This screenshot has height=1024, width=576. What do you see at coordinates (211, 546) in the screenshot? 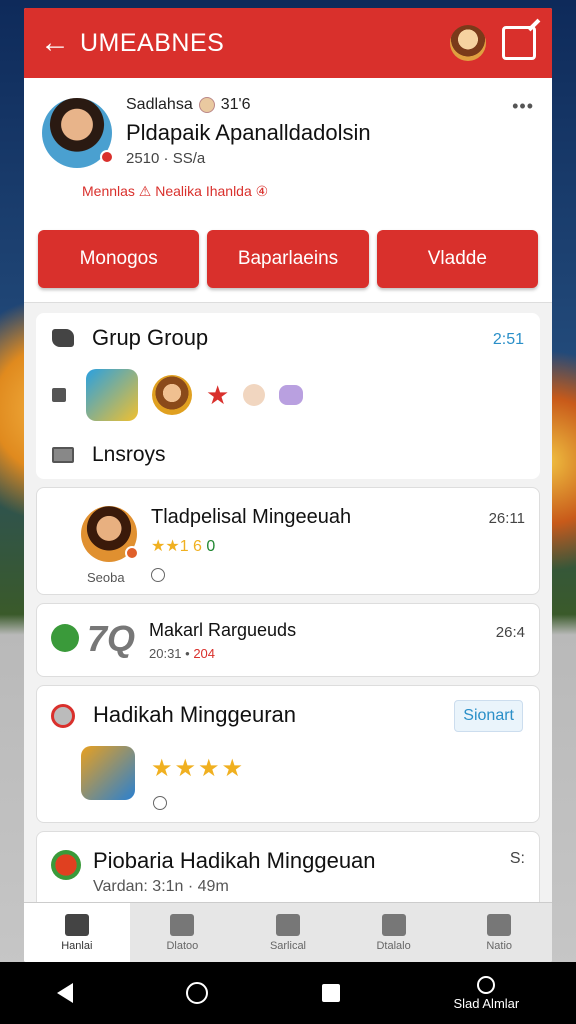
I see `rating-tail: 0` at bounding box center [211, 546].